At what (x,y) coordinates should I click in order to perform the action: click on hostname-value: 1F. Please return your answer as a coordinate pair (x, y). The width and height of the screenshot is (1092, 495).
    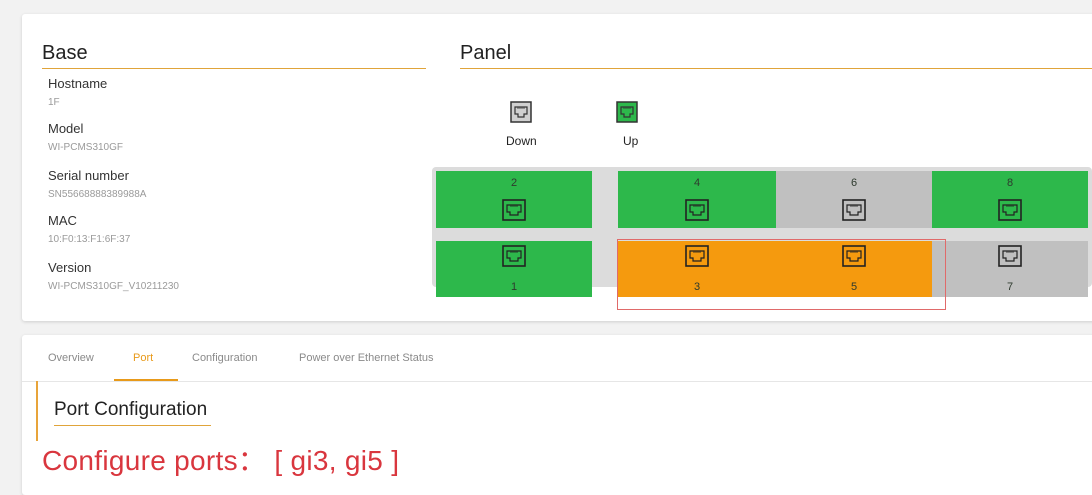
    Looking at the image, I should click on (54, 102).